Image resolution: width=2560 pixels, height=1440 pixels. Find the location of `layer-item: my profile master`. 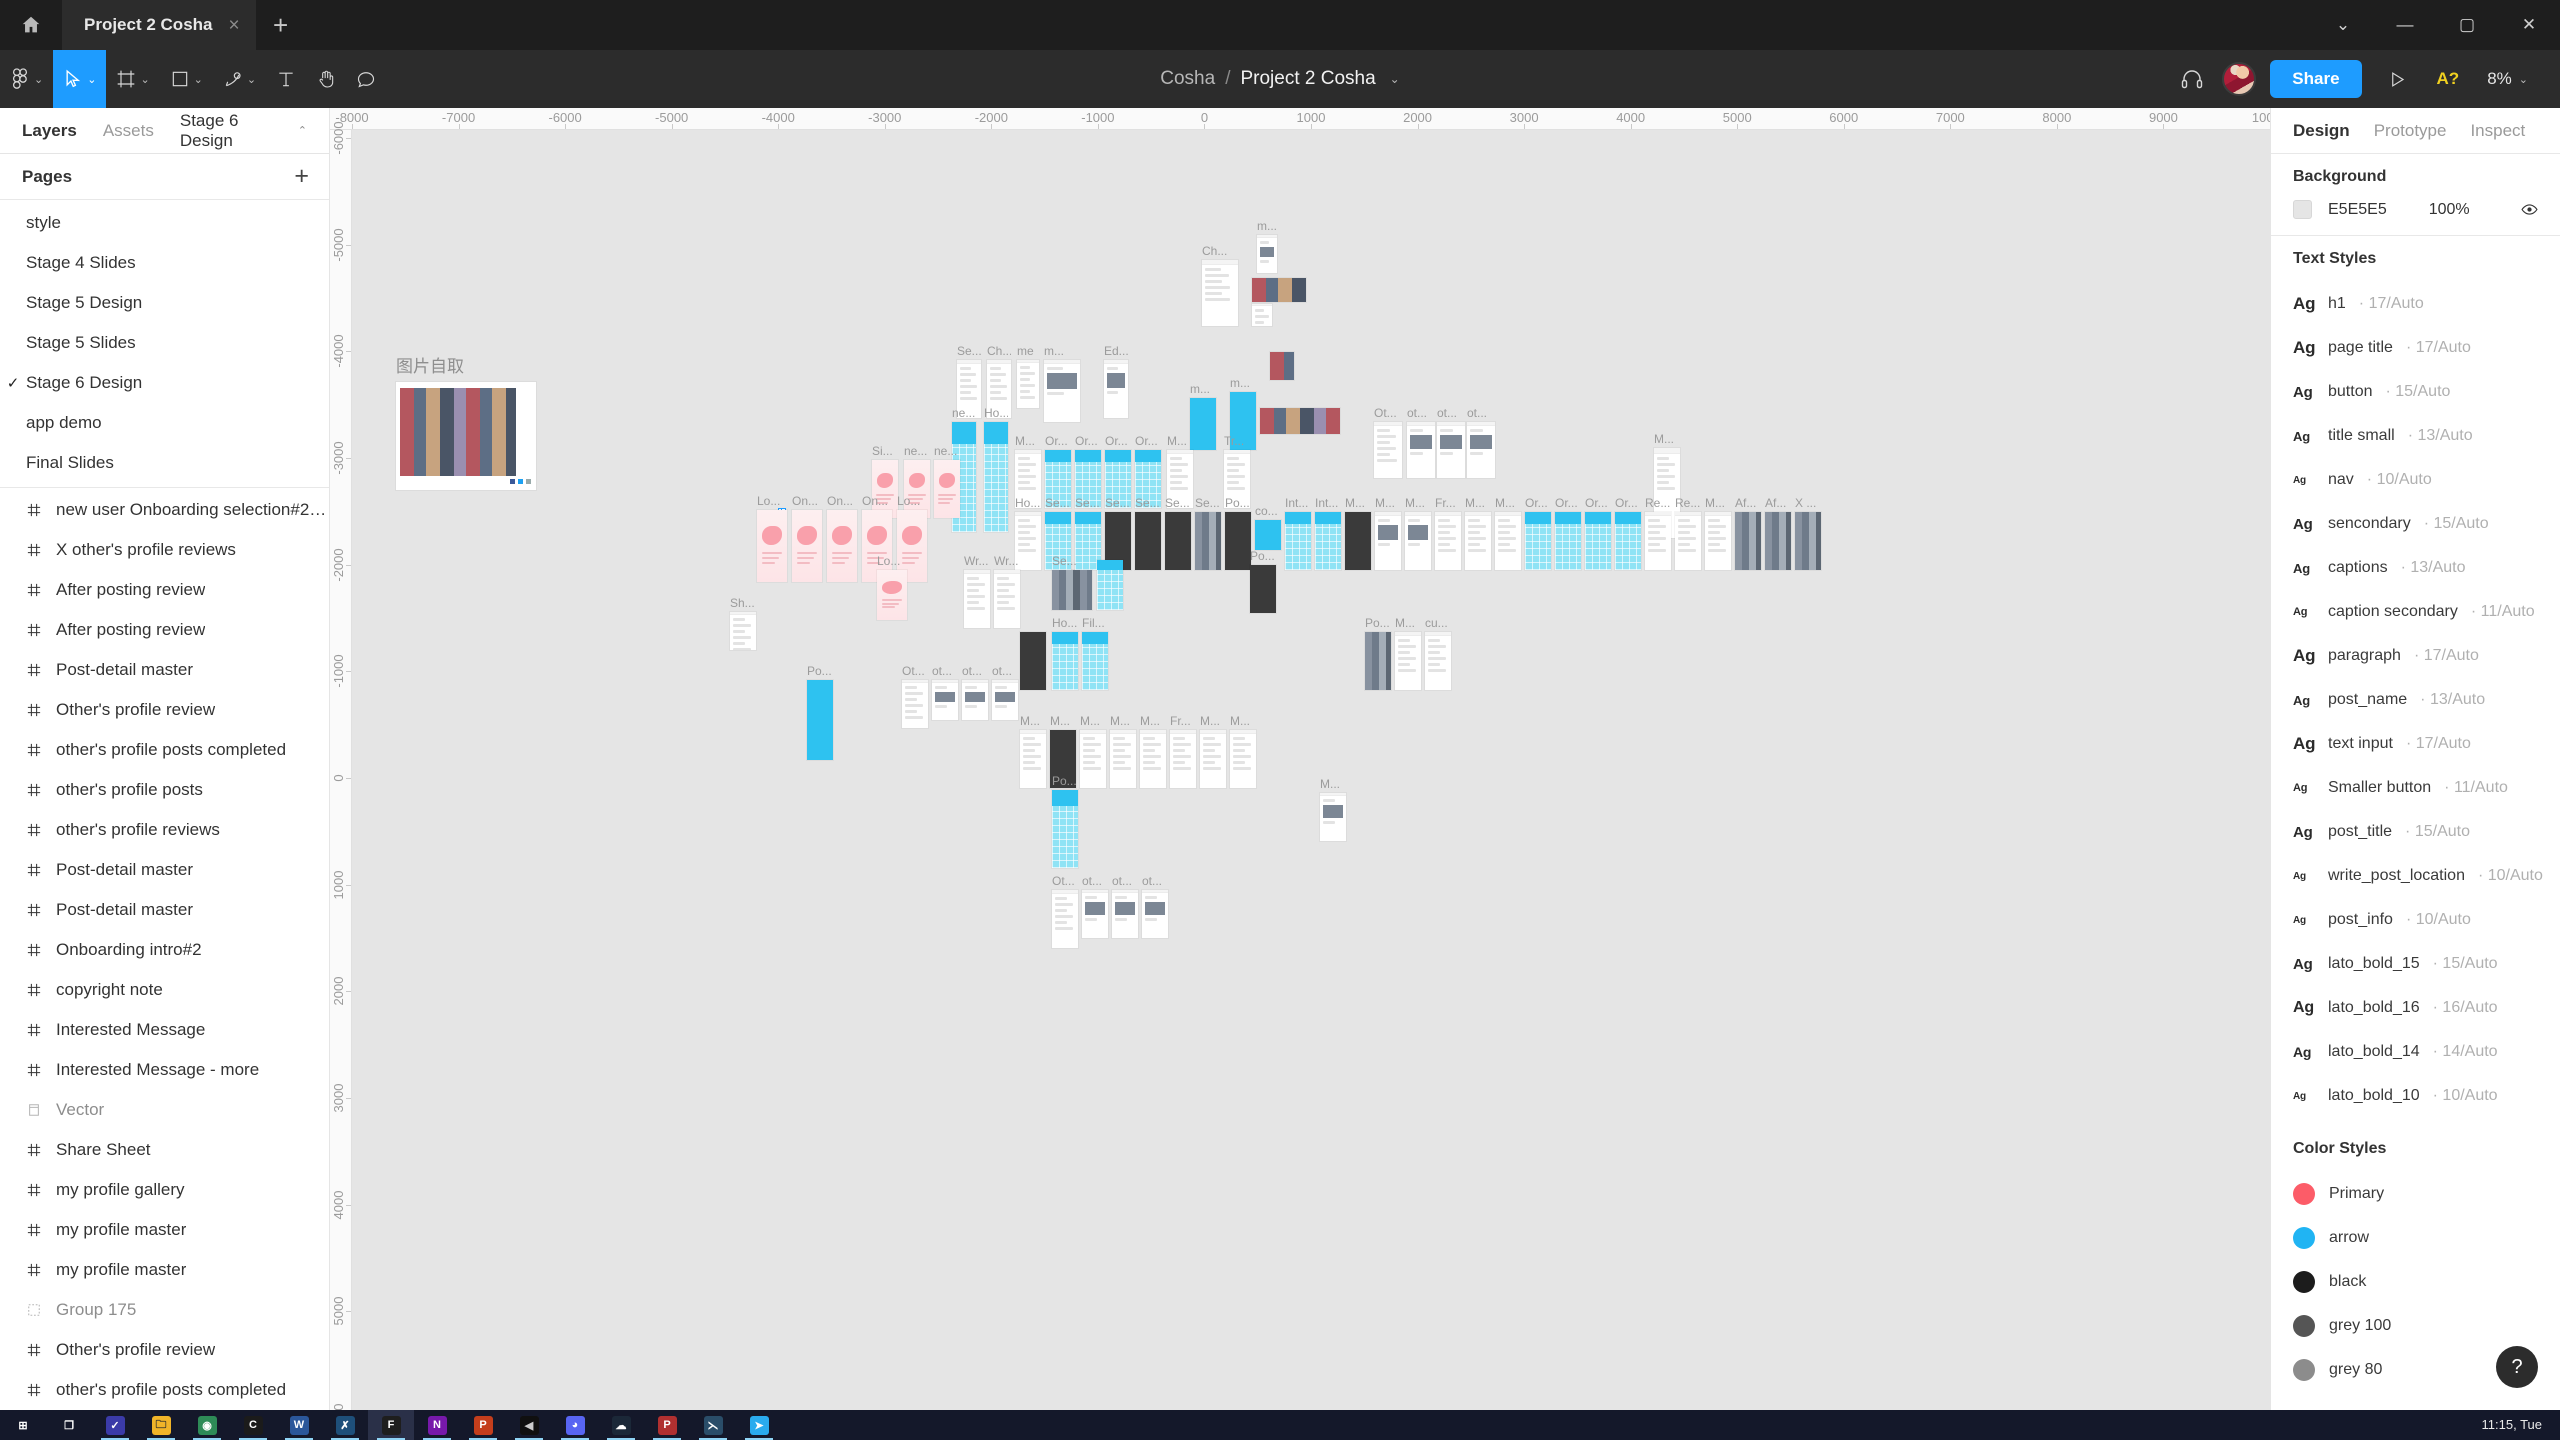

layer-item: my profile master is located at coordinates (164, 1230).